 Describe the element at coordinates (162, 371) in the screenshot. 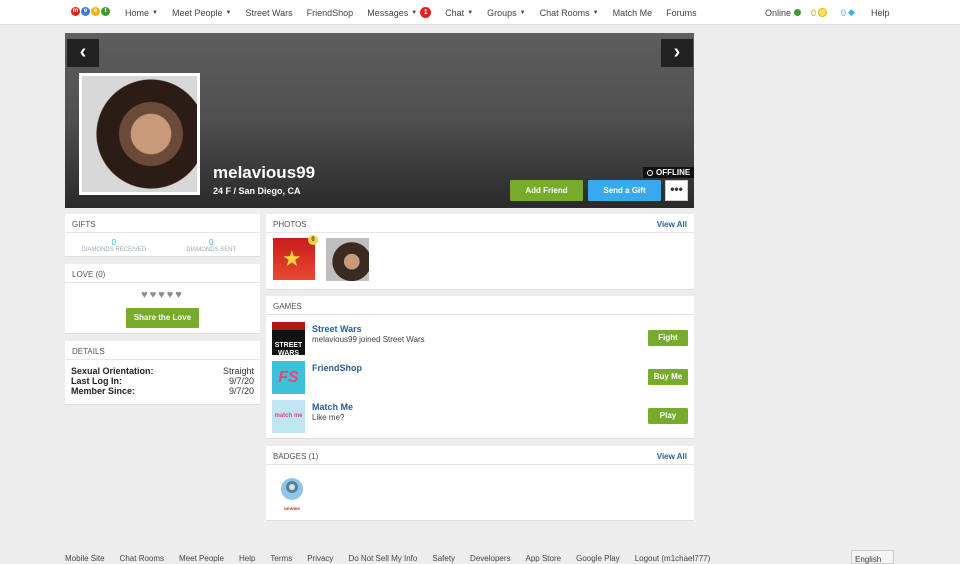

I see `detail-row: Sexual Orientation: Straight` at that location.